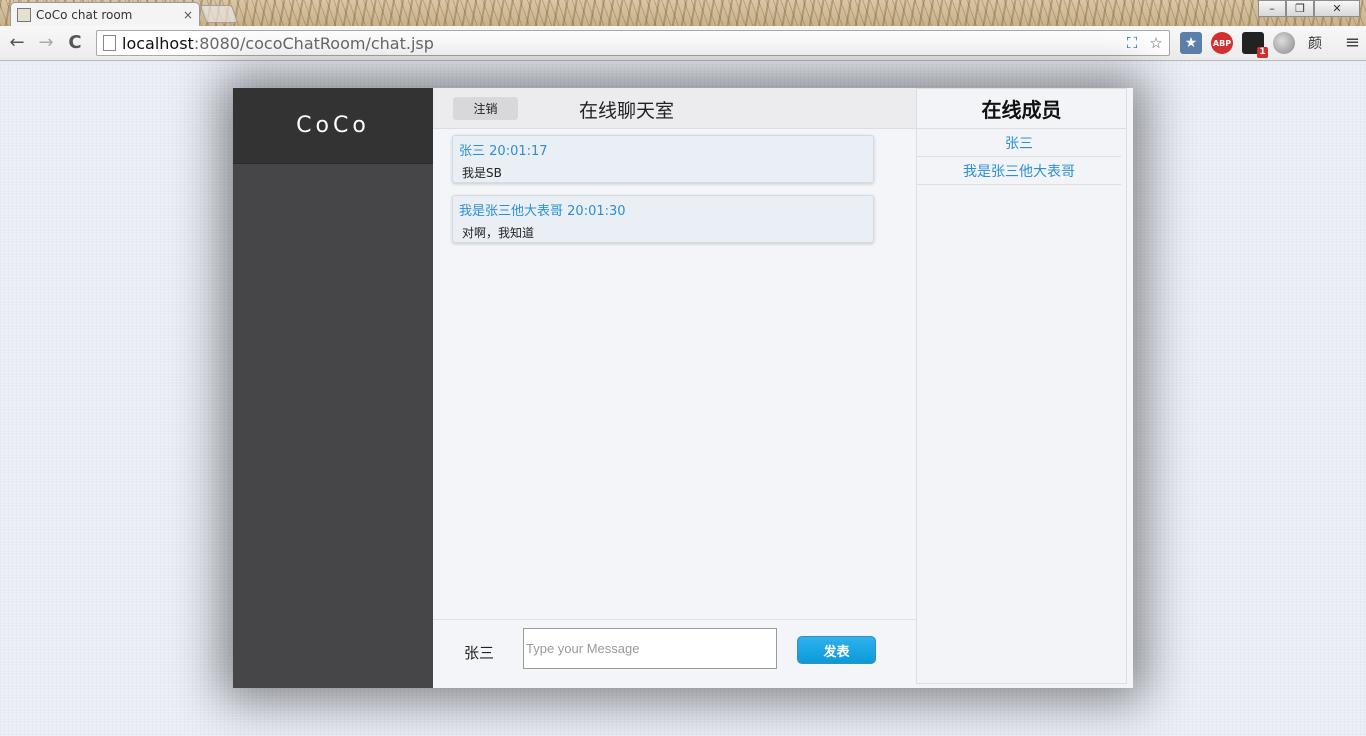 The width and height of the screenshot is (1366, 736). Describe the element at coordinates (511, 211) in the screenshot. I see `message-sender: 我是张三他大表哥` at that location.